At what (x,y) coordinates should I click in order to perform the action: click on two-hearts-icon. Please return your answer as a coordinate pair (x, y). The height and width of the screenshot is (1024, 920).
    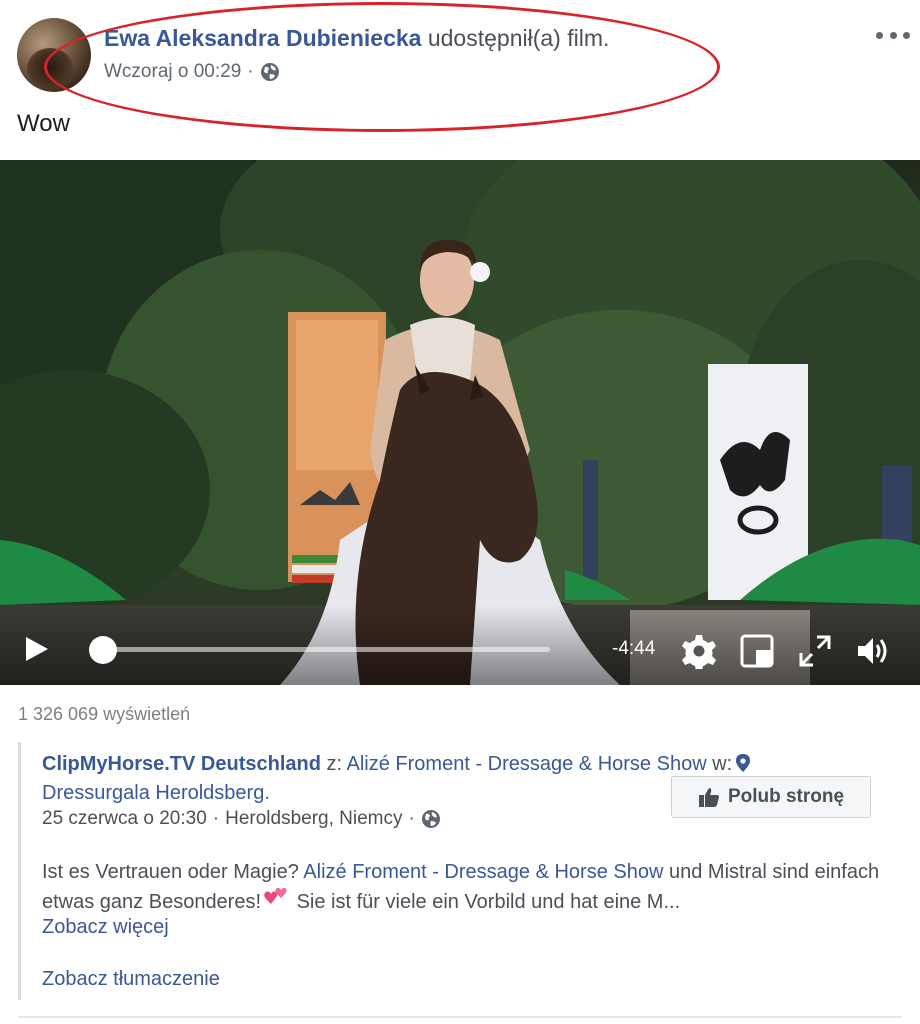
    Looking at the image, I should click on (275, 895).